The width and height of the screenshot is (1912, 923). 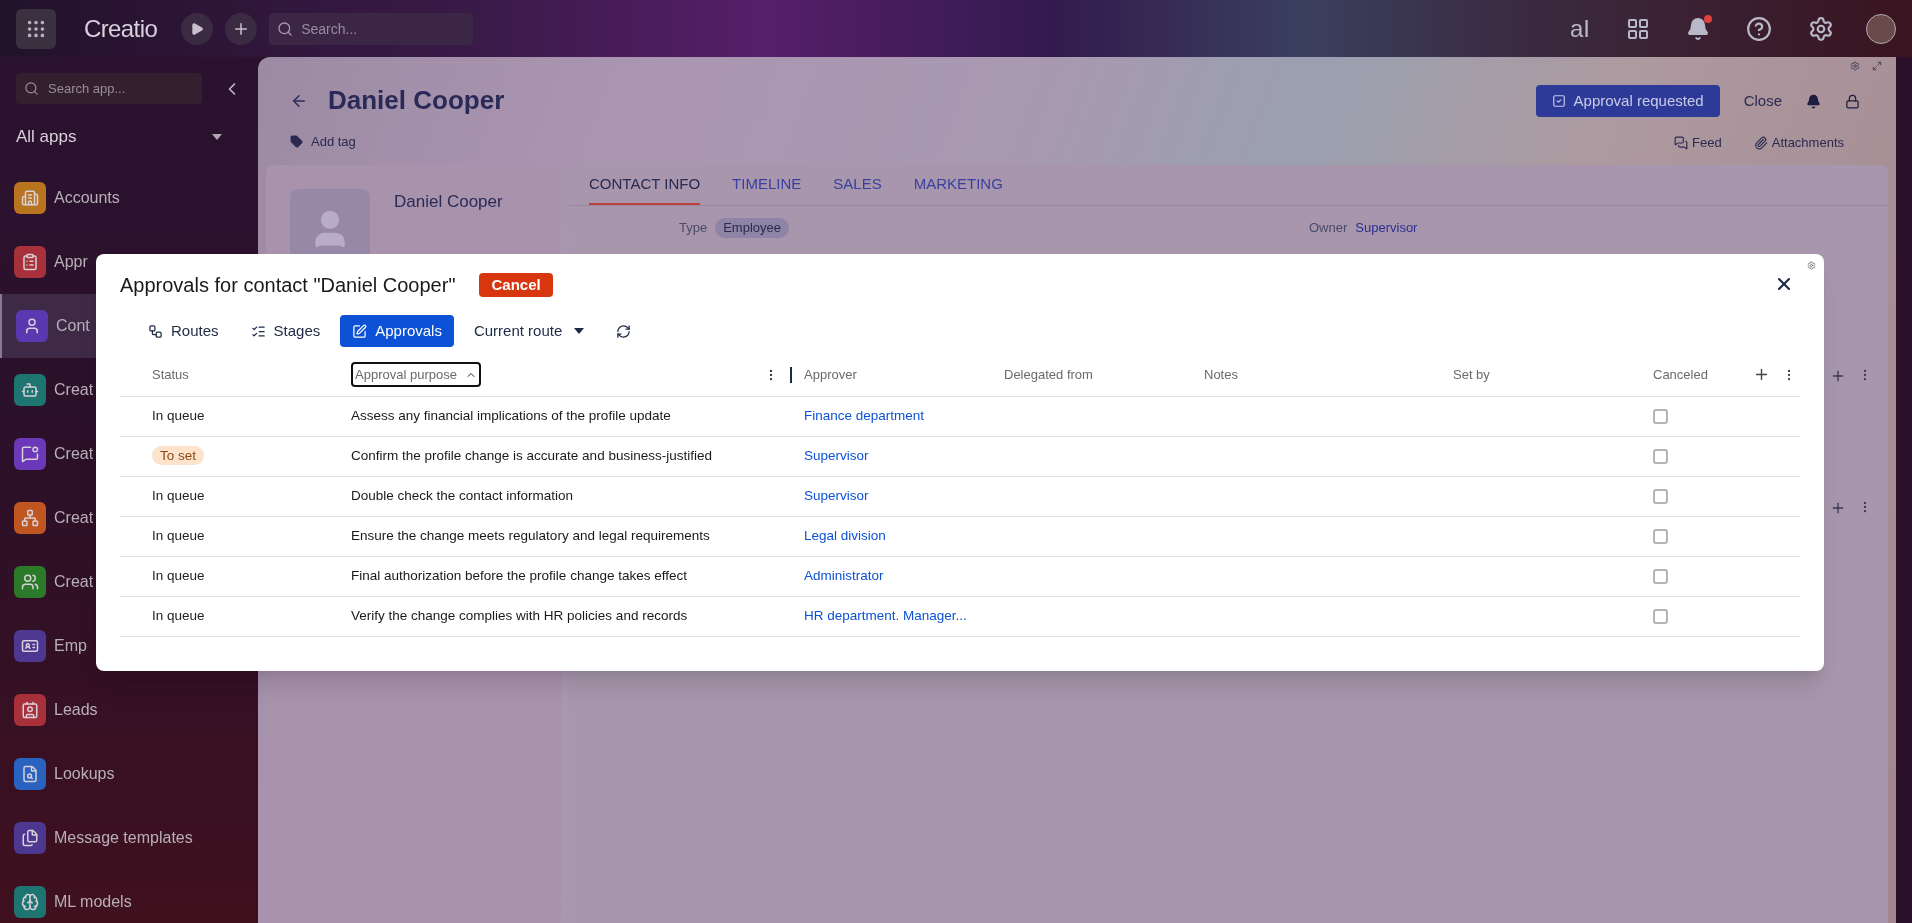 I want to click on field-label: Type, so click(x=693, y=228).